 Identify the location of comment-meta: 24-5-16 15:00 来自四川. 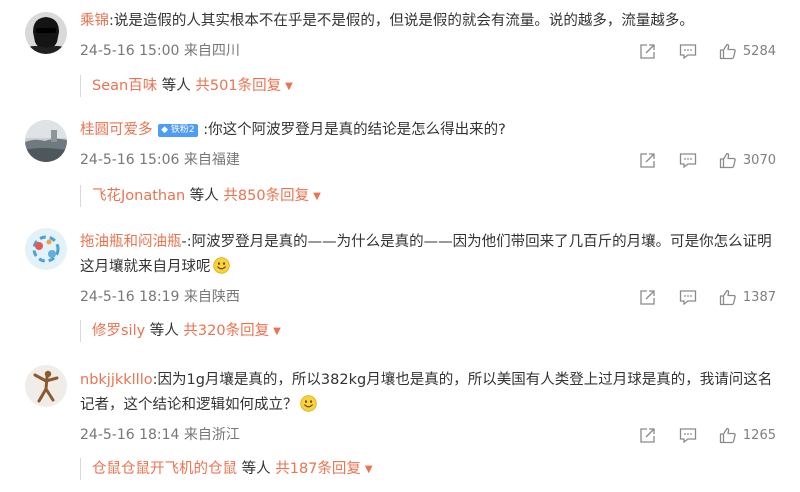
(160, 51).